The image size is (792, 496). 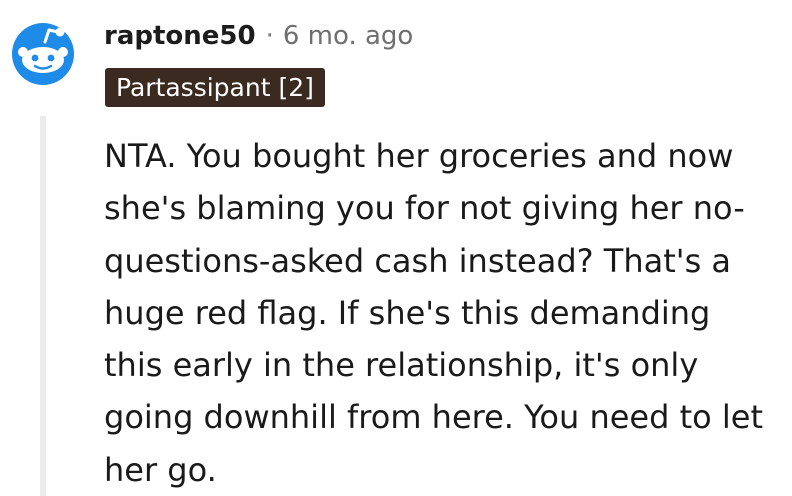 I want to click on user-flair-badge: Partassipant [2], so click(x=215, y=87).